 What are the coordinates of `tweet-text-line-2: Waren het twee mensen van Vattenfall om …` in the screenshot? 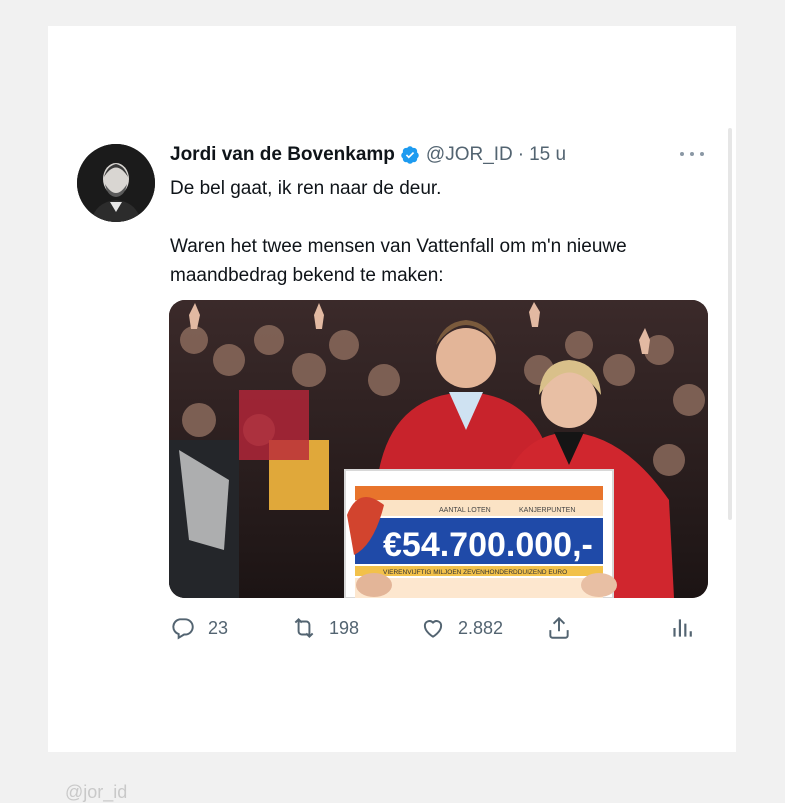 It's located at (398, 261).